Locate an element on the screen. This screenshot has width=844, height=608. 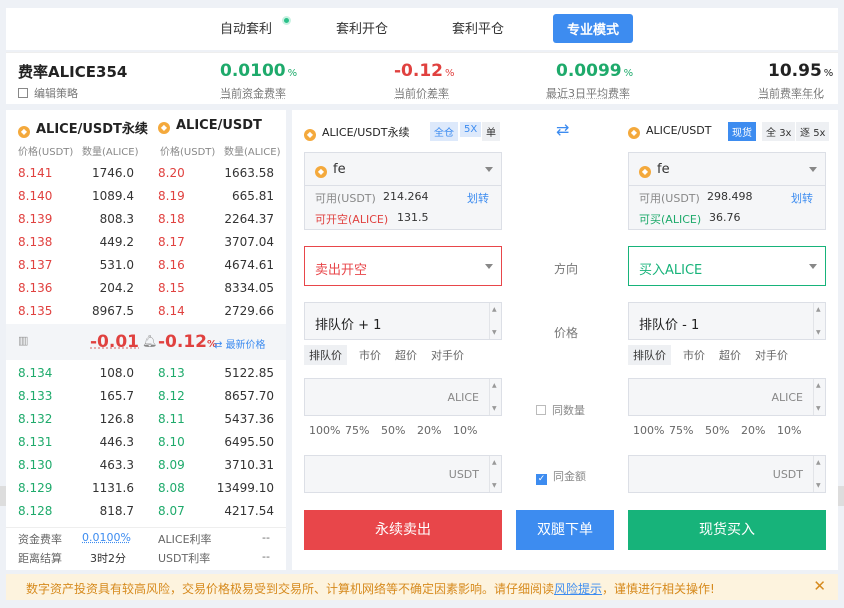
book-qty: 4674.61 is located at coordinates (249, 265).